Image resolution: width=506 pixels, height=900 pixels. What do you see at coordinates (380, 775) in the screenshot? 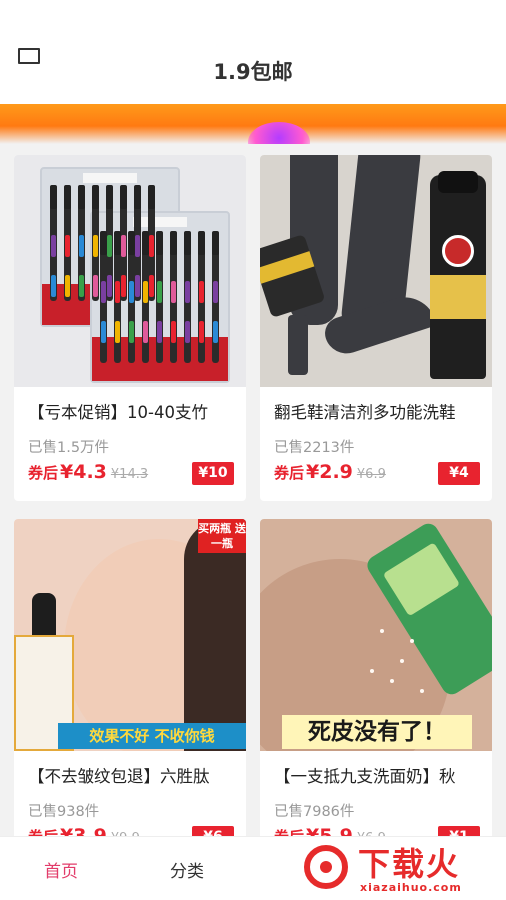
I see `product-title: 【一支抵九支洗面奶】秋` at bounding box center [380, 775].